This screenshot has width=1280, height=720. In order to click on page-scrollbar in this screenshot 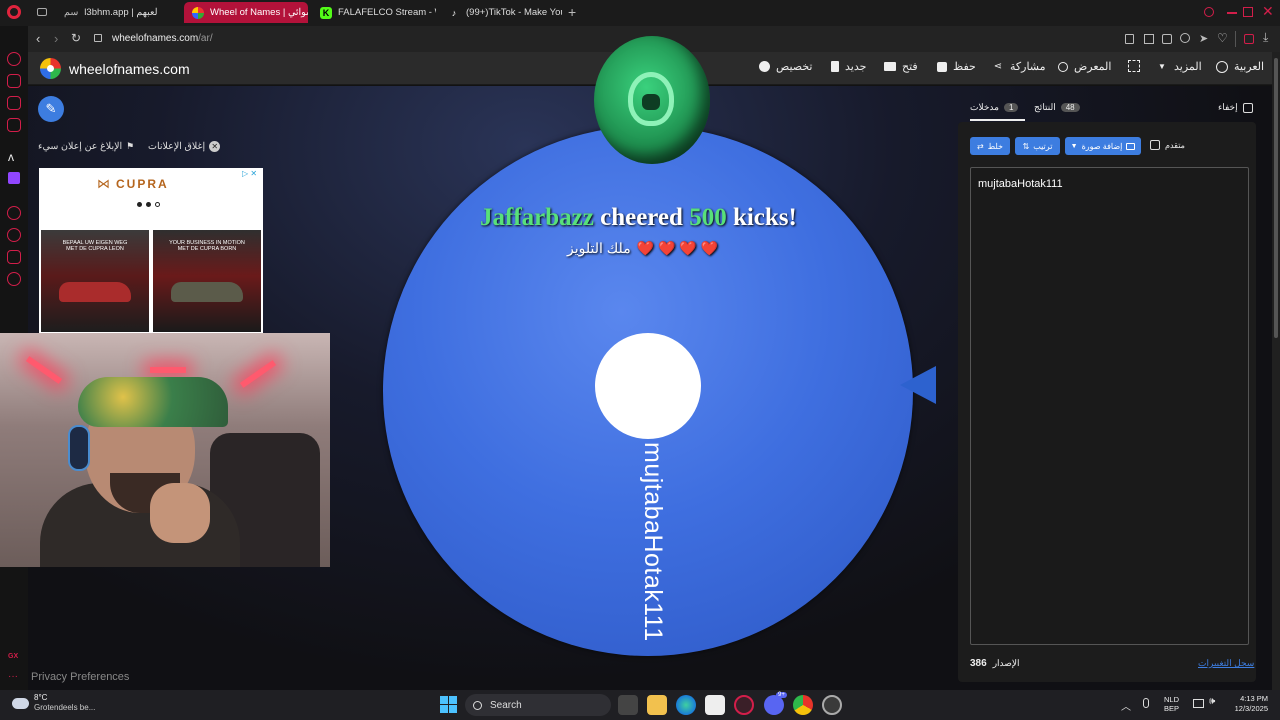, I will do `click(1276, 371)`.